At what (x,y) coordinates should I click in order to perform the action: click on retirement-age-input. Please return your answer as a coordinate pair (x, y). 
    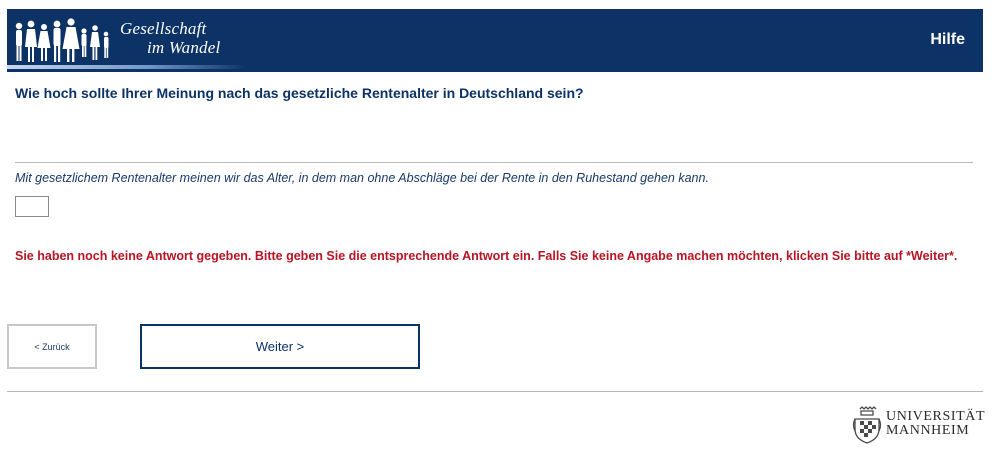
    Looking at the image, I should click on (32, 206).